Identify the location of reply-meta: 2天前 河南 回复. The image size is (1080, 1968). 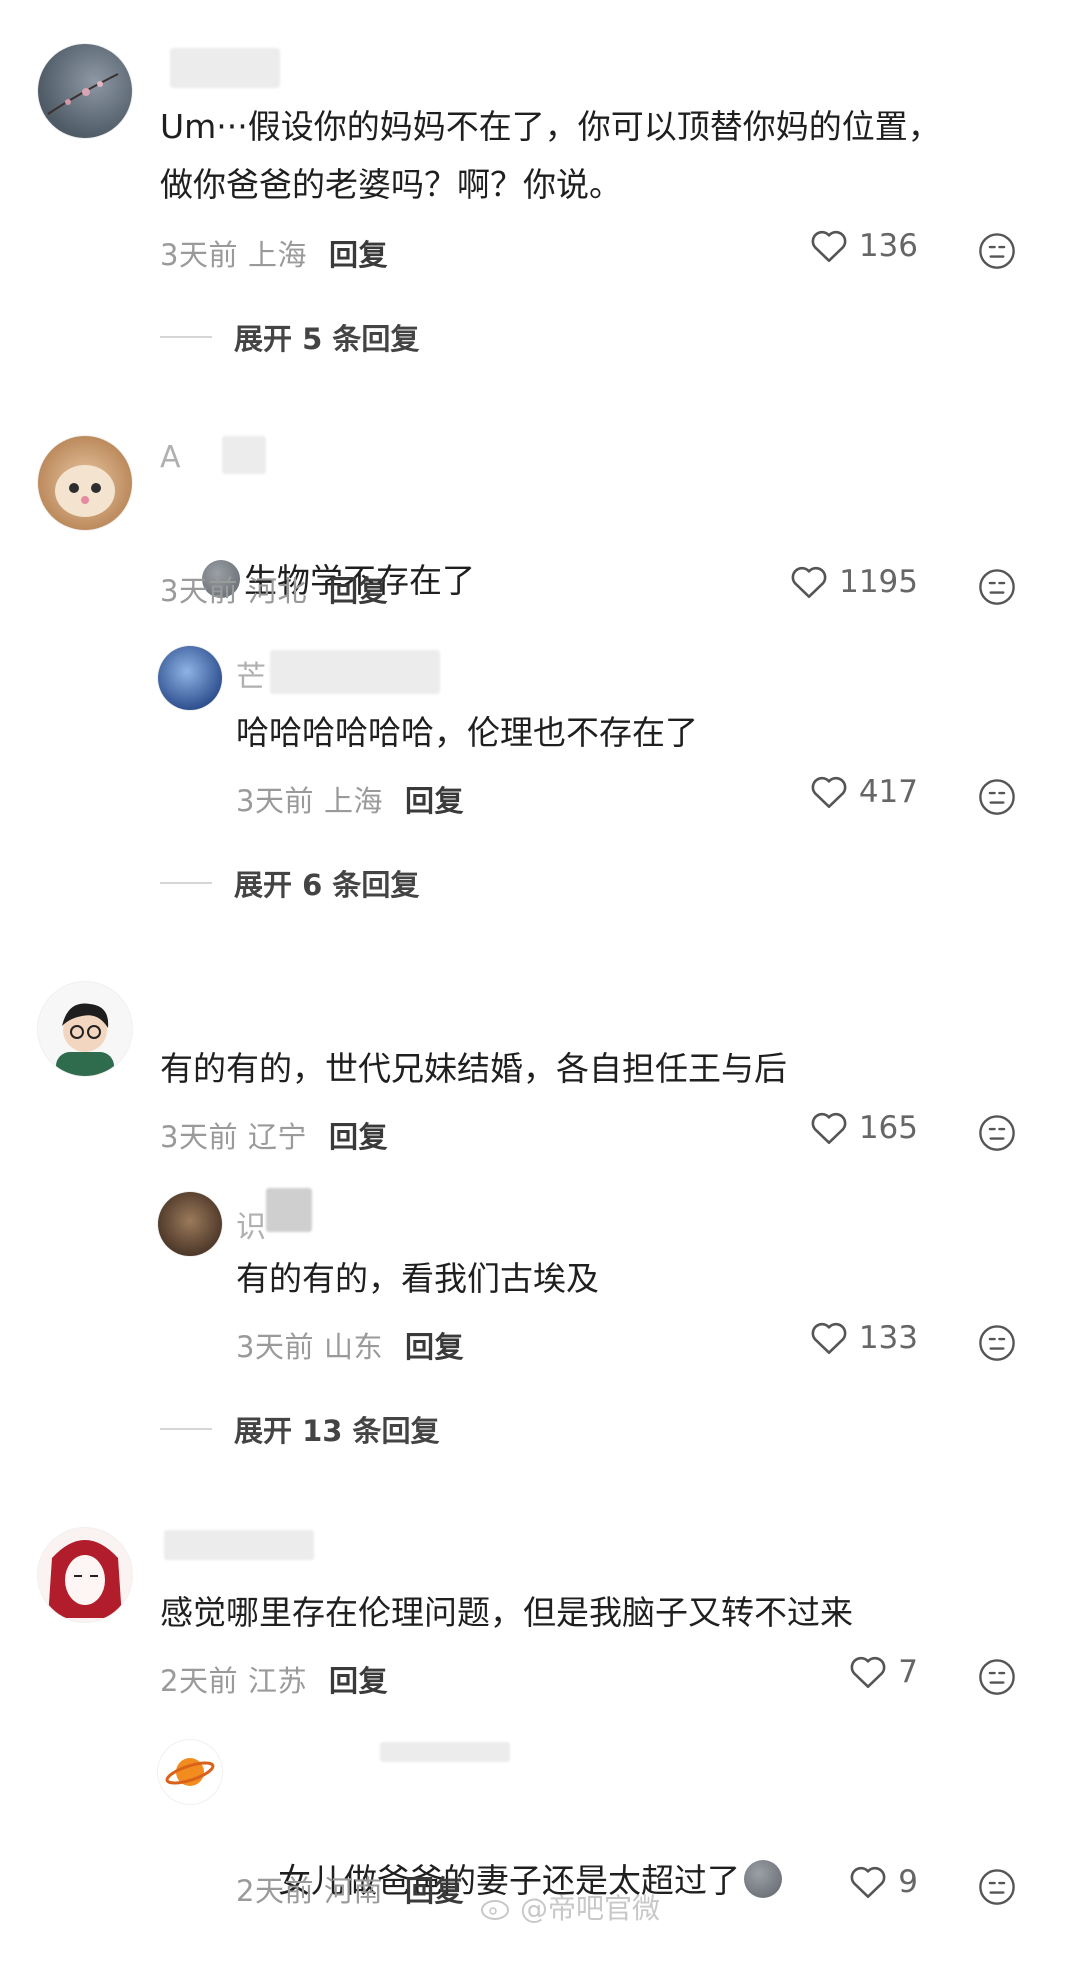
(350, 1889).